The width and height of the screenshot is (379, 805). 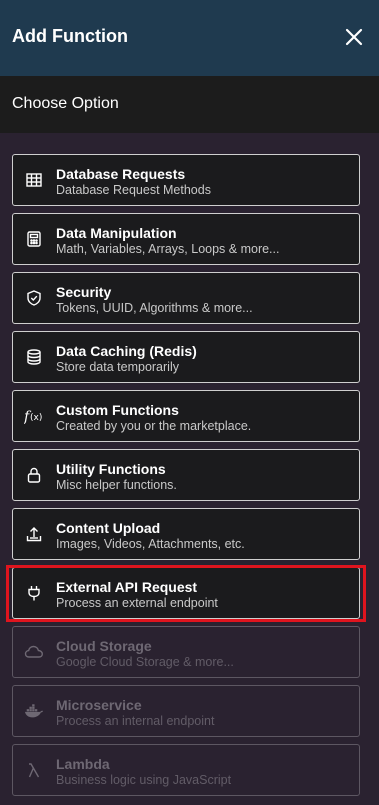 What do you see at coordinates (104, 646) in the screenshot?
I see `option-title: Cloud Storage` at bounding box center [104, 646].